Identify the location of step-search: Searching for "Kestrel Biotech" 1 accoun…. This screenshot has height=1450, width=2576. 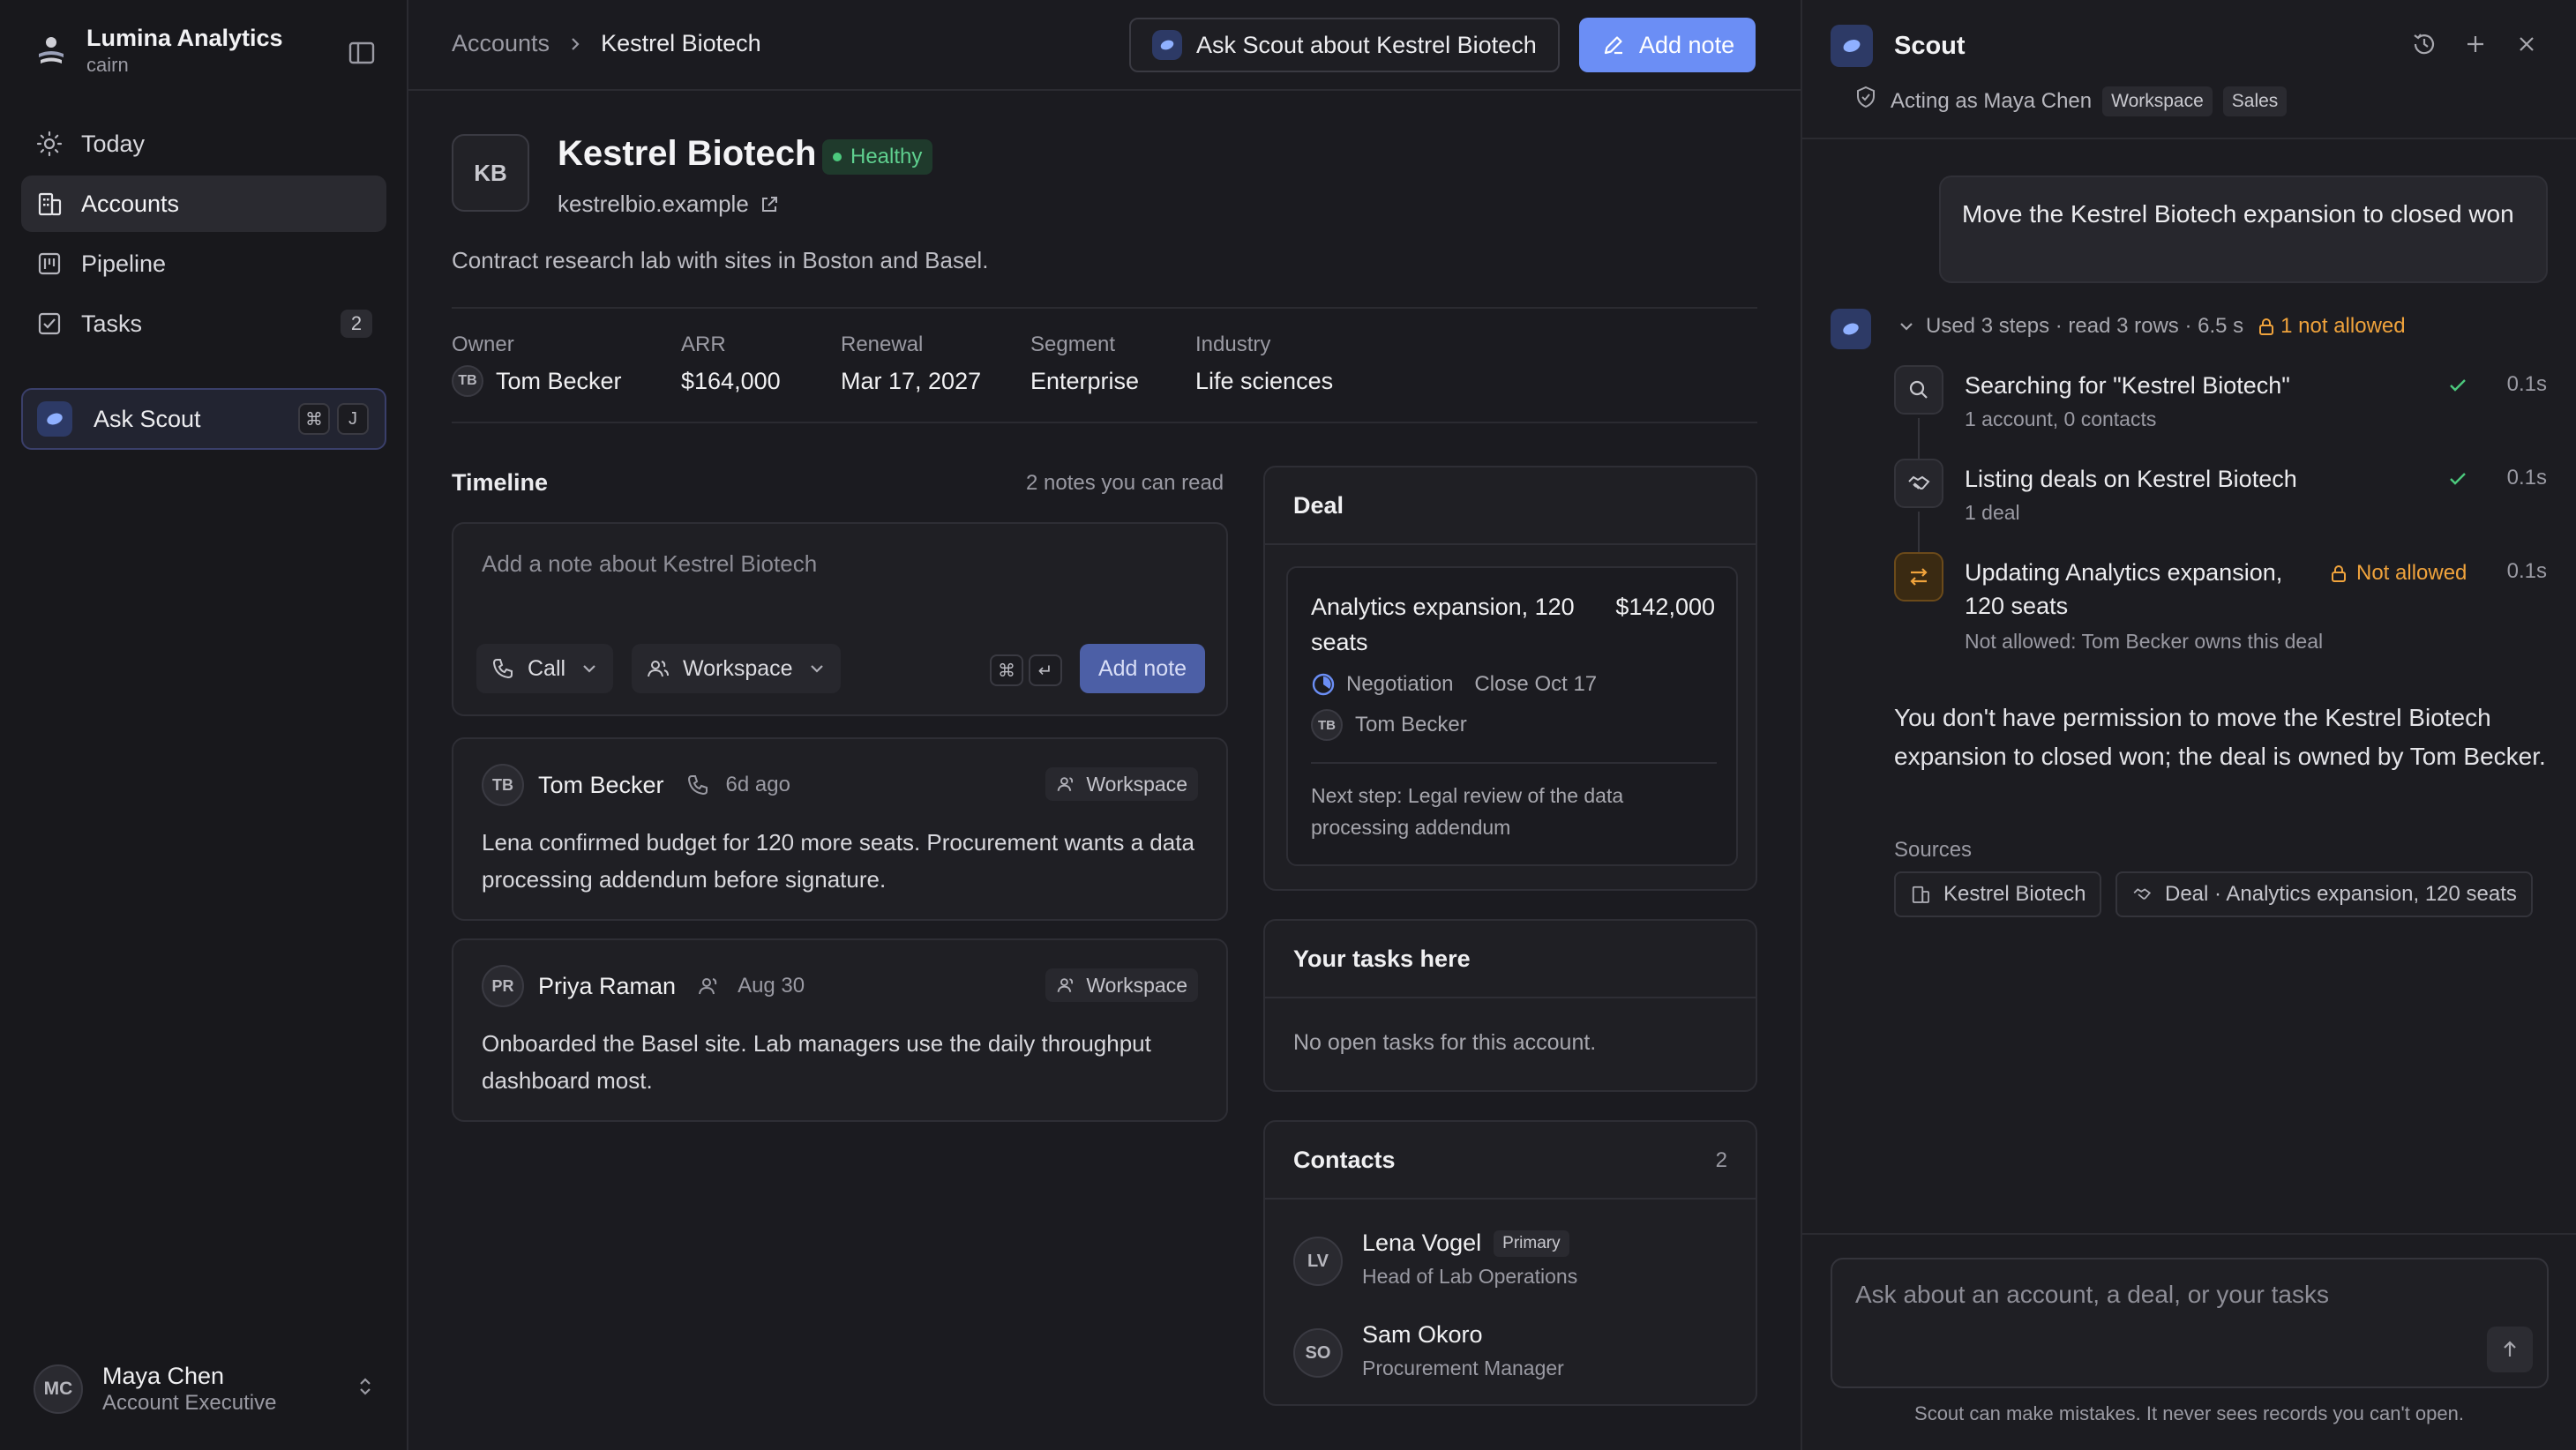
(2220, 407).